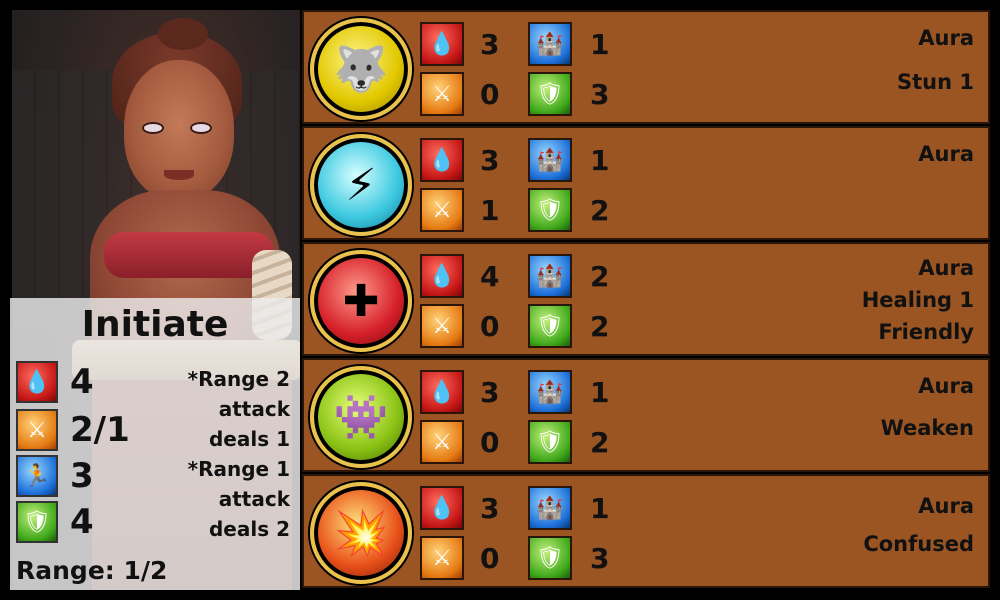  What do you see at coordinates (37, 476) in the screenshot?
I see `movement-icon: 🏃` at bounding box center [37, 476].